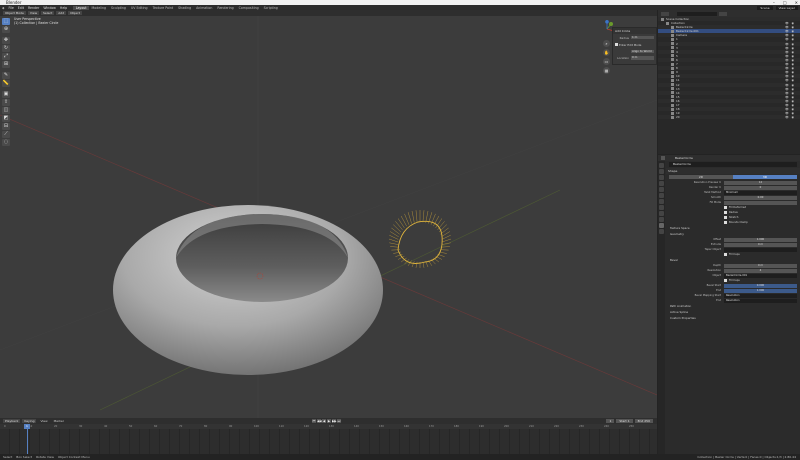  What do you see at coordinates (6, 40) in the screenshot?
I see `move-icon: ✥` at bounding box center [6, 40].